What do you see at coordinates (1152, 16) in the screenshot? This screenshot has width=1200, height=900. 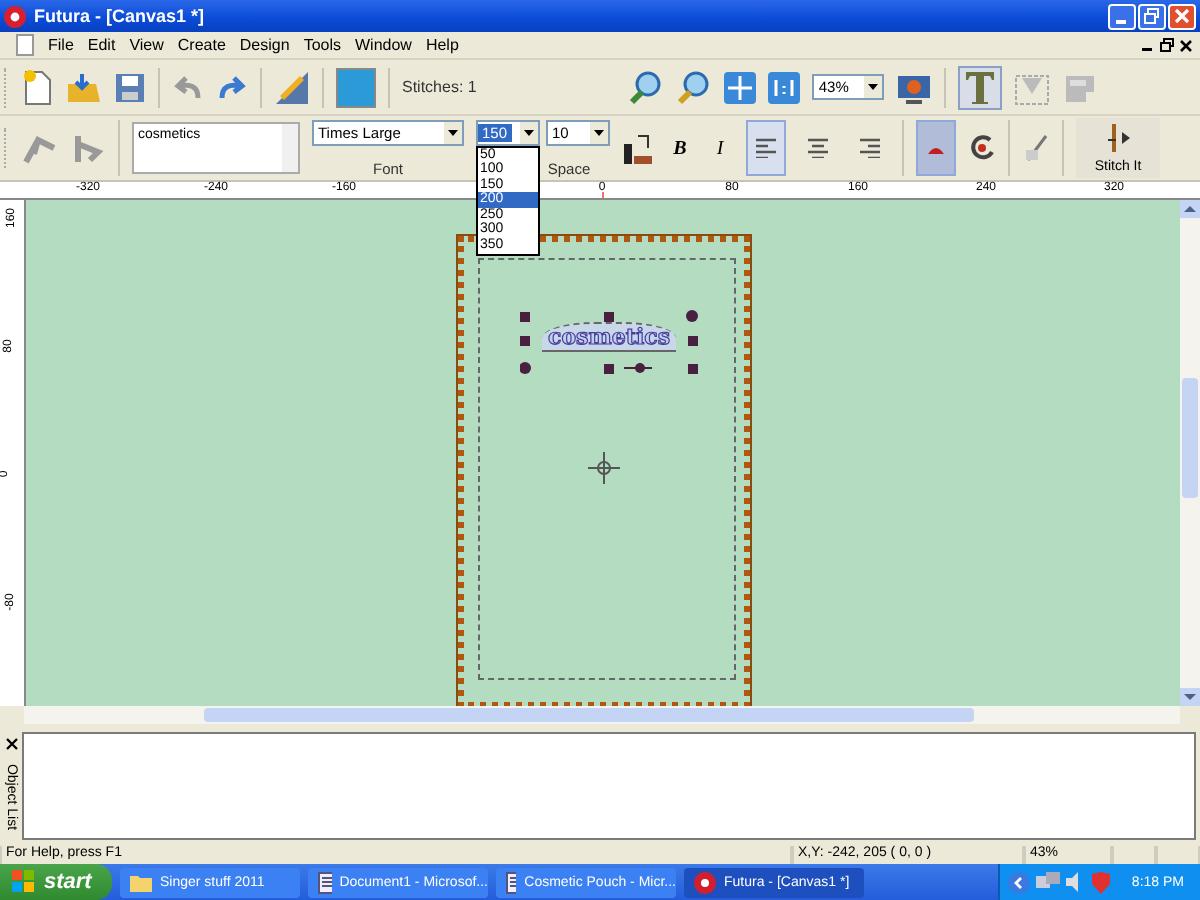 I see `restore-button` at bounding box center [1152, 16].